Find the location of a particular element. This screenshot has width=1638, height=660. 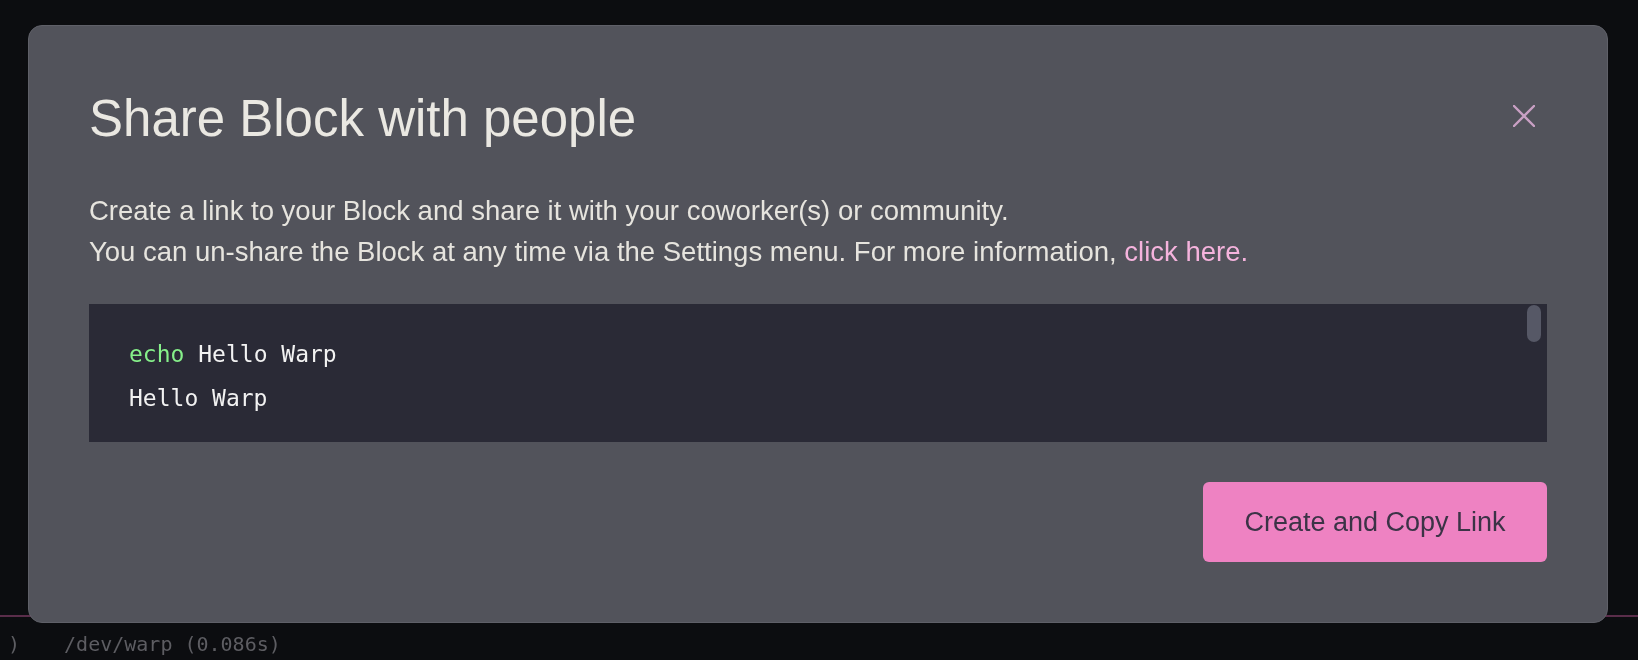

prompt-text: ) is located at coordinates (14, 644).